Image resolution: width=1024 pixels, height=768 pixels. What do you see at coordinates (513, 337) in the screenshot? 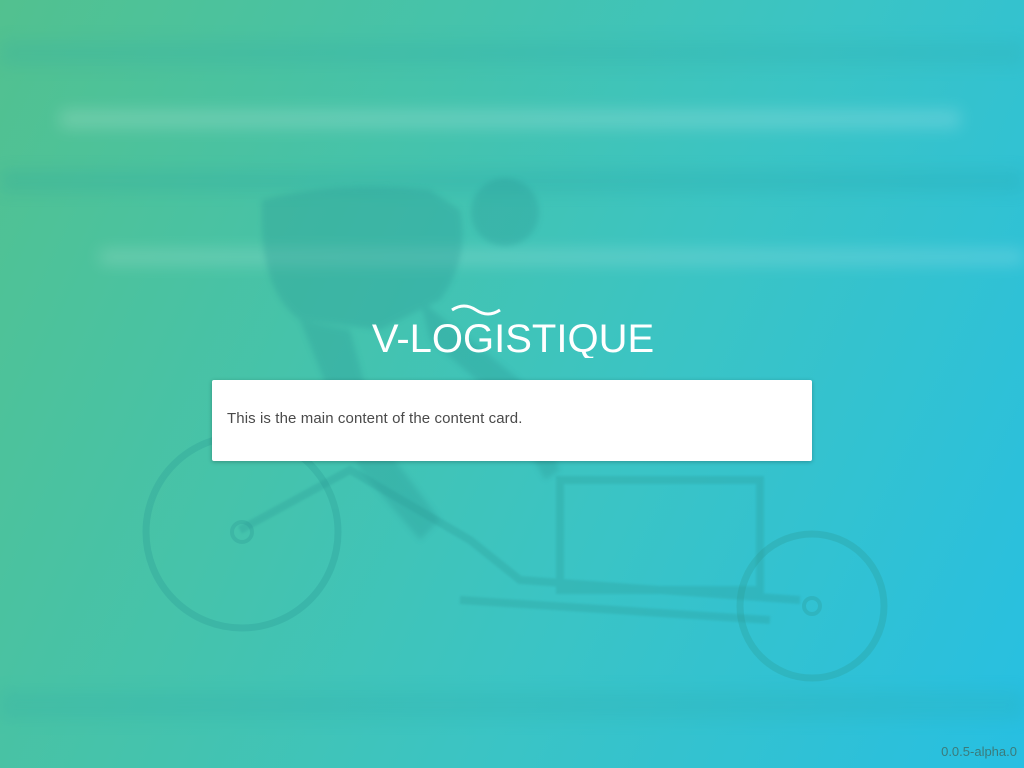
I see `logo-text: V-LOGISTIQUE` at bounding box center [513, 337].